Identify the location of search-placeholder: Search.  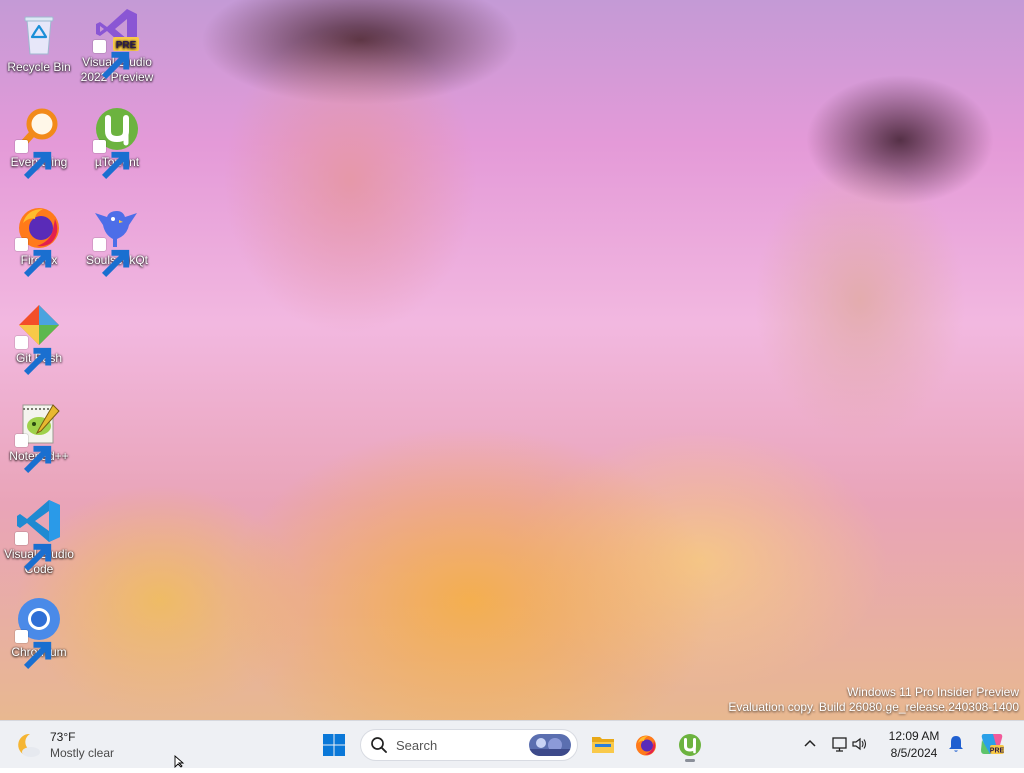
(417, 745).